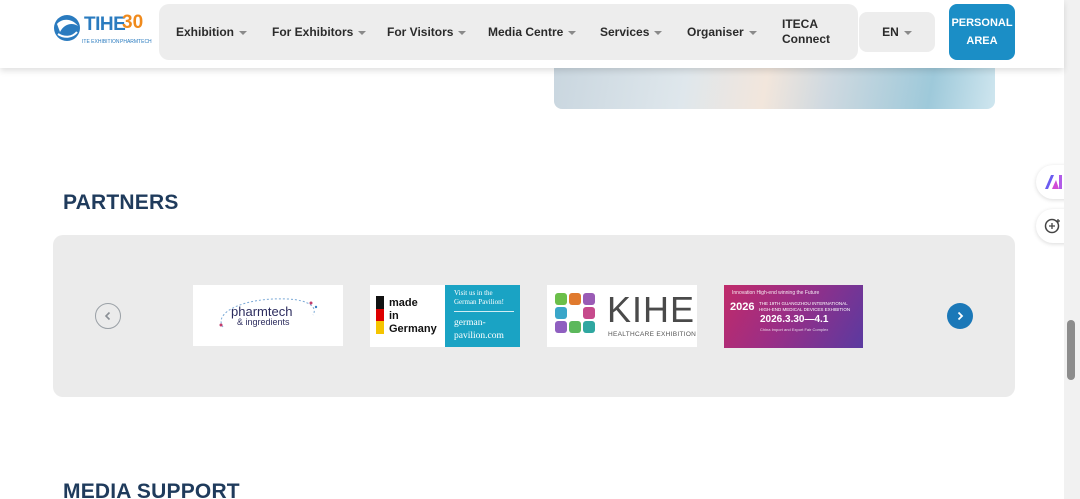 Image resolution: width=1080 pixels, height=499 pixels. I want to click on german-flag-icon, so click(380, 315).